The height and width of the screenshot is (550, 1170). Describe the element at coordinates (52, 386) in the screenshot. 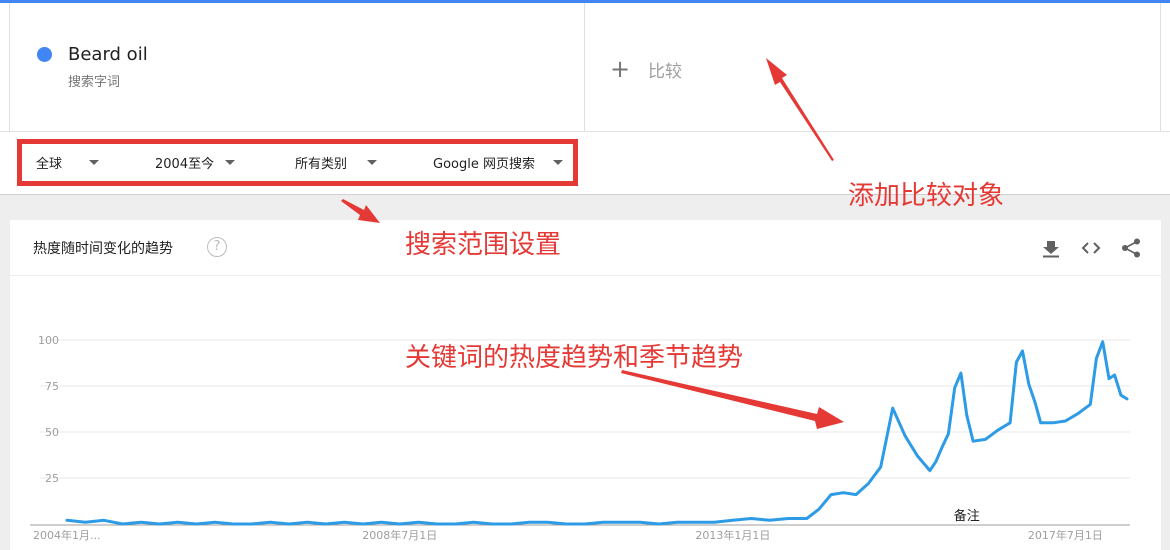

I see `y-tick-label: 75` at that location.